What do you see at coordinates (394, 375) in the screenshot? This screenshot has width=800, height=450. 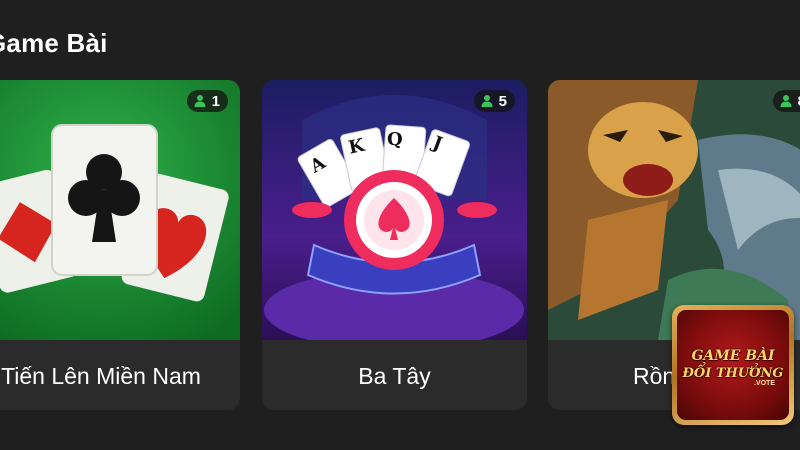 I see `game-title: Ba Tây` at bounding box center [394, 375].